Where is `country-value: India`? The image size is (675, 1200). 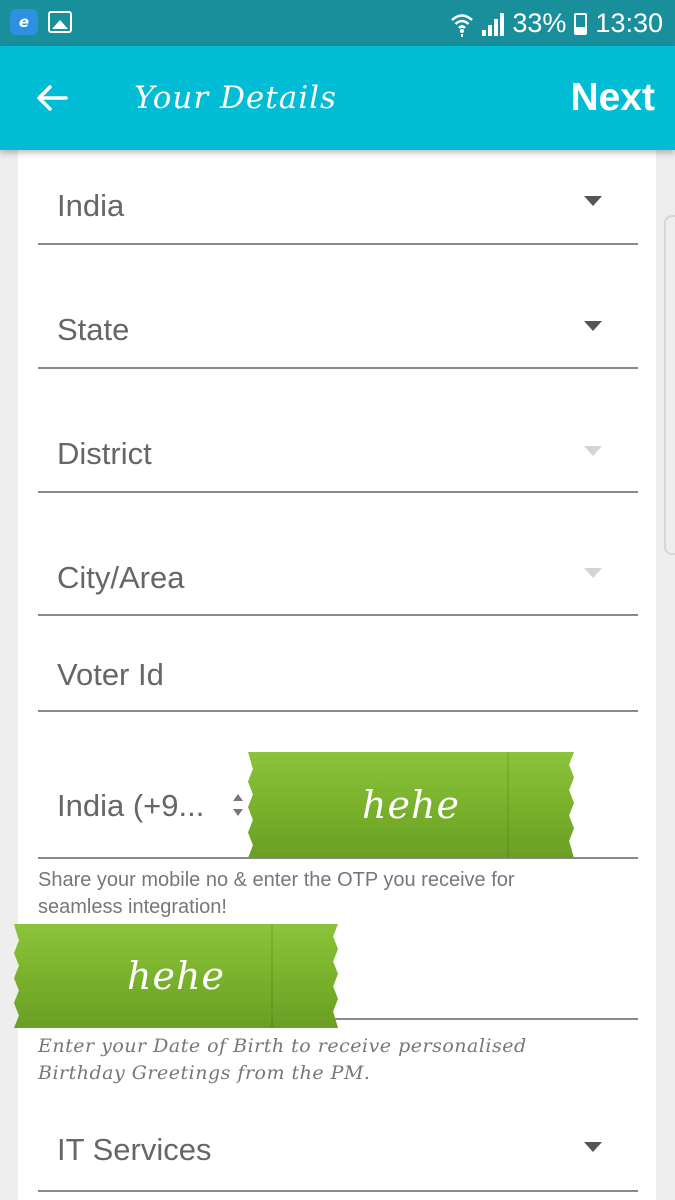 country-value: India is located at coordinates (91, 205).